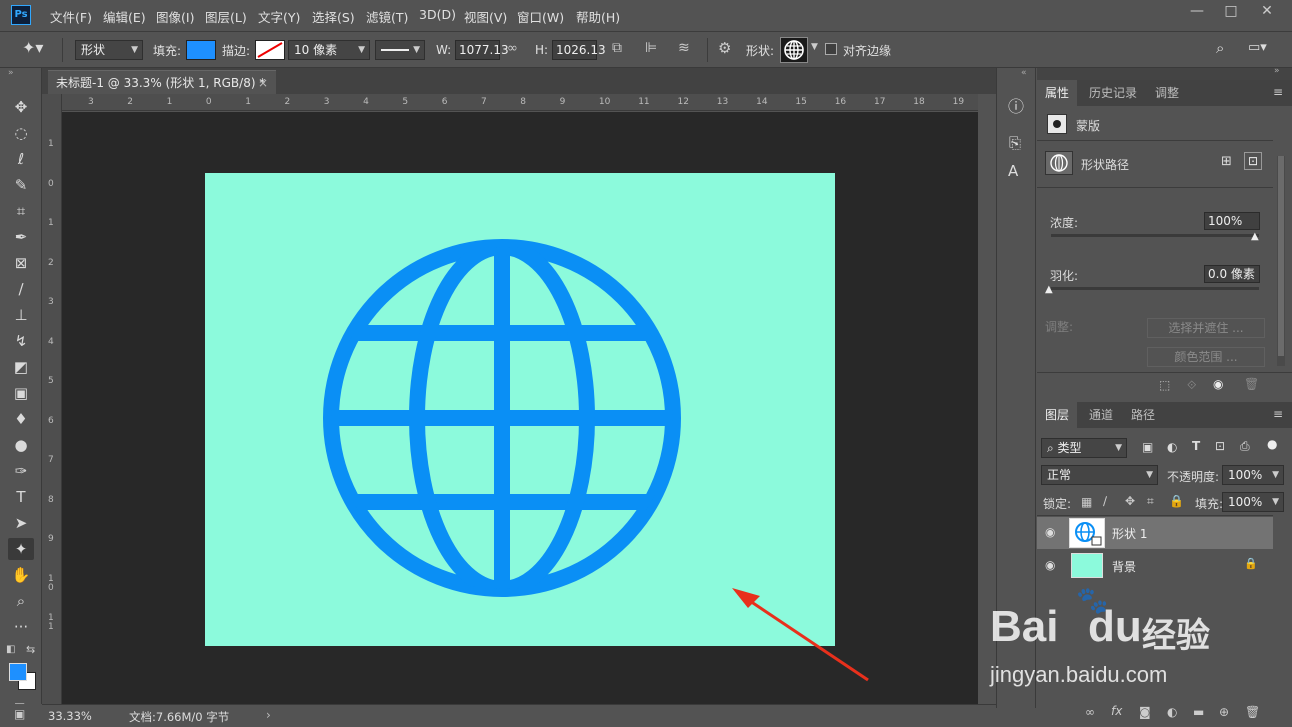 The image size is (1292, 727). What do you see at coordinates (1224, 712) in the screenshot?
I see `new-layer-icon: ⊕` at bounding box center [1224, 712].